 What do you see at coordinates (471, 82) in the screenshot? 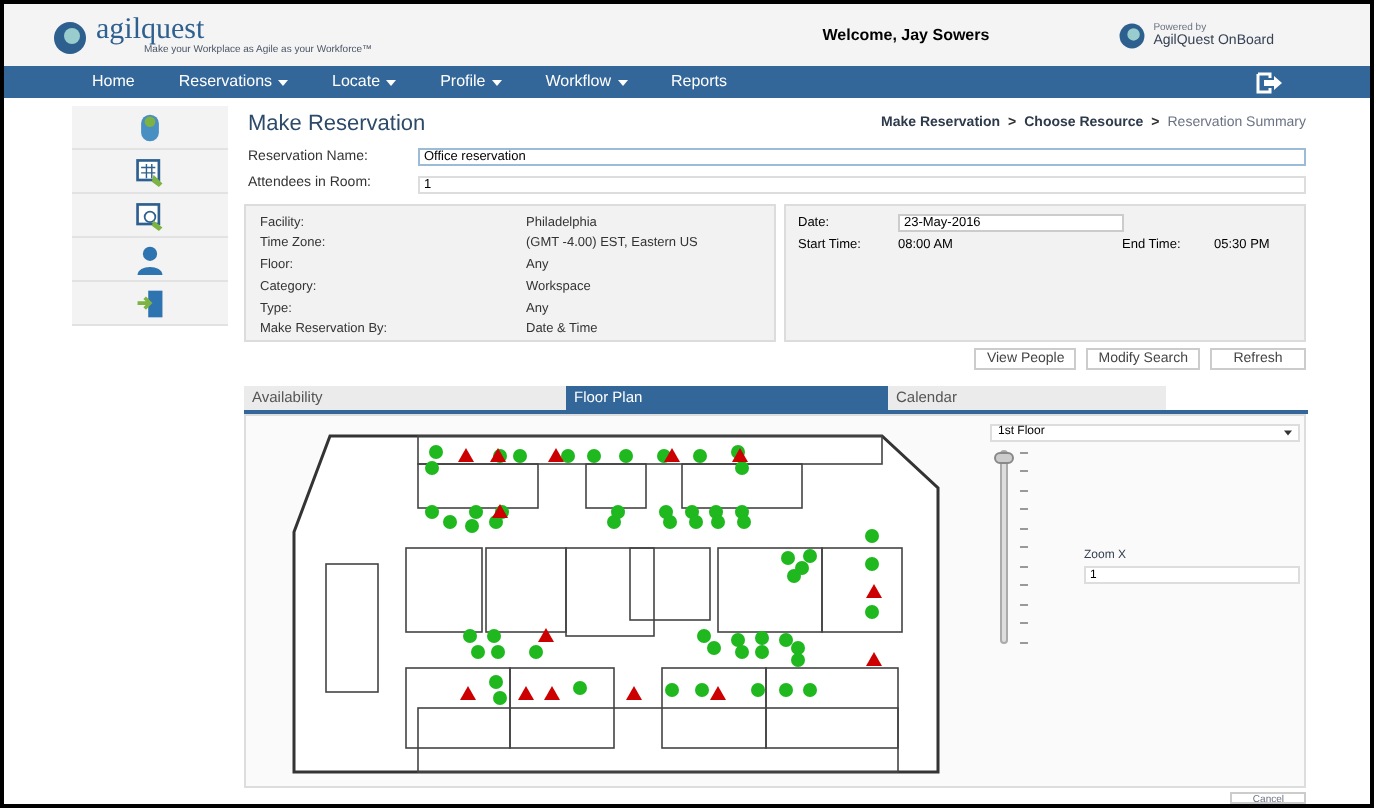
I see `nav-item: Profile` at bounding box center [471, 82].